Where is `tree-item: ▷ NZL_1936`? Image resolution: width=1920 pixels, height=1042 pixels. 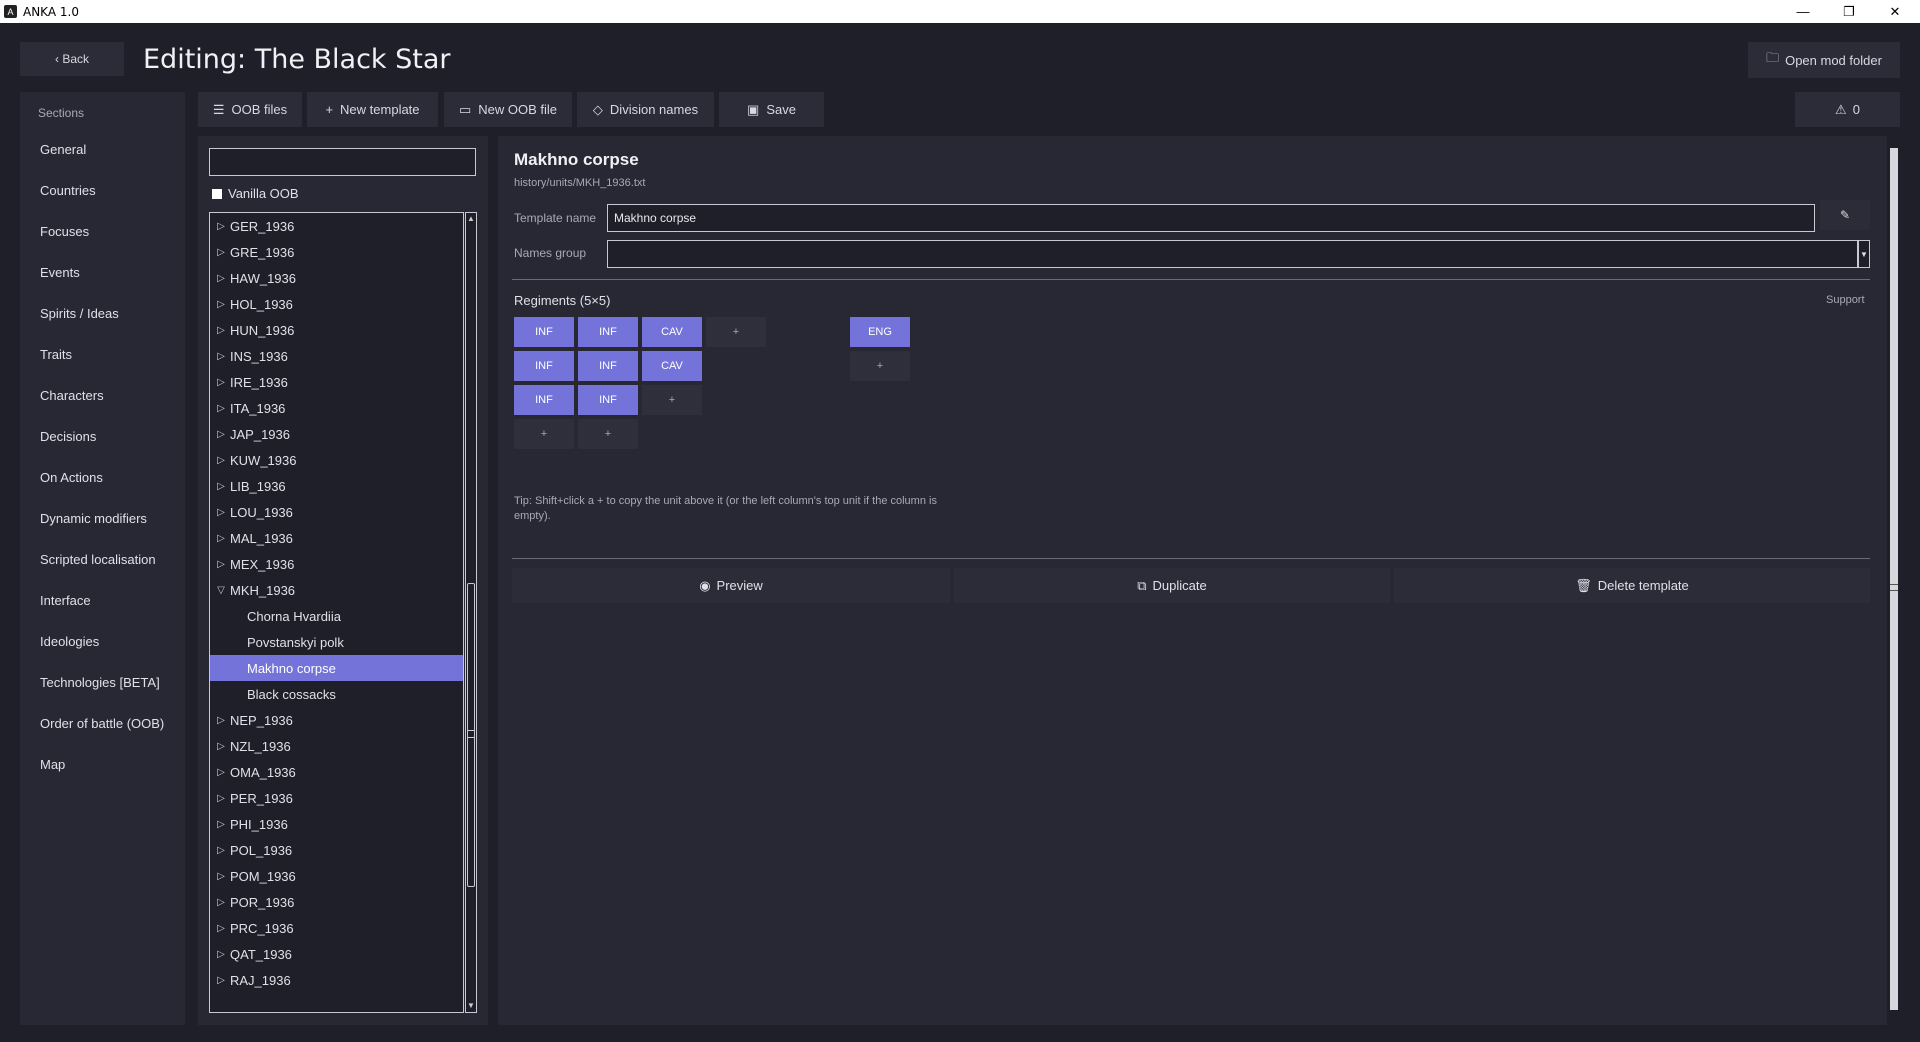 tree-item: ▷ NZL_1936 is located at coordinates (336, 746).